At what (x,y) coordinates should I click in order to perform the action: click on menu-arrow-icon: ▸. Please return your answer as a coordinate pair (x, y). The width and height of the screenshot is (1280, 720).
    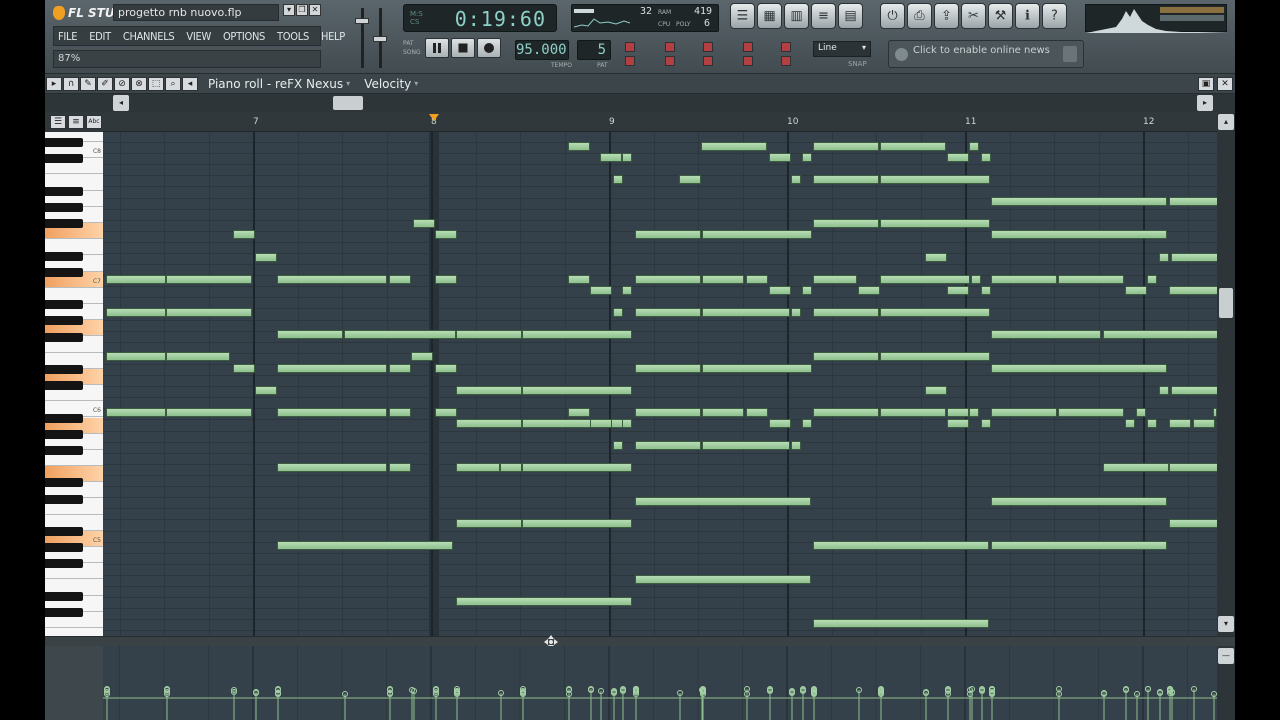
    Looking at the image, I should click on (54, 83).